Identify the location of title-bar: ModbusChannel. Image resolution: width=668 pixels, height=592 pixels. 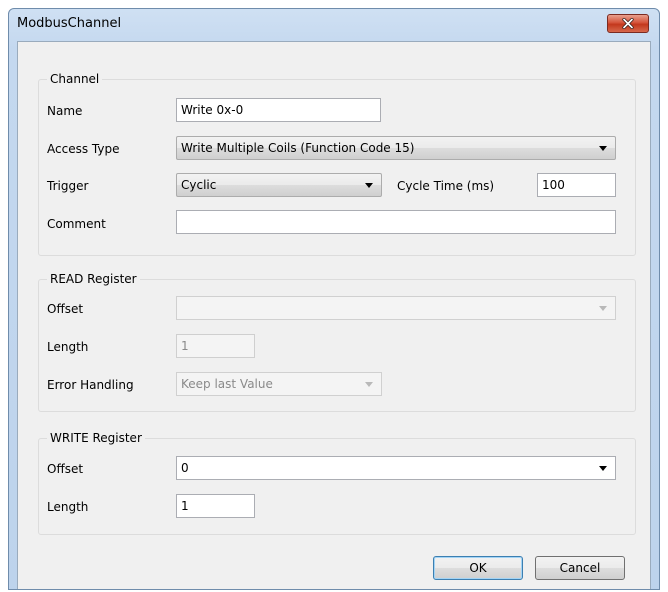
(334, 25).